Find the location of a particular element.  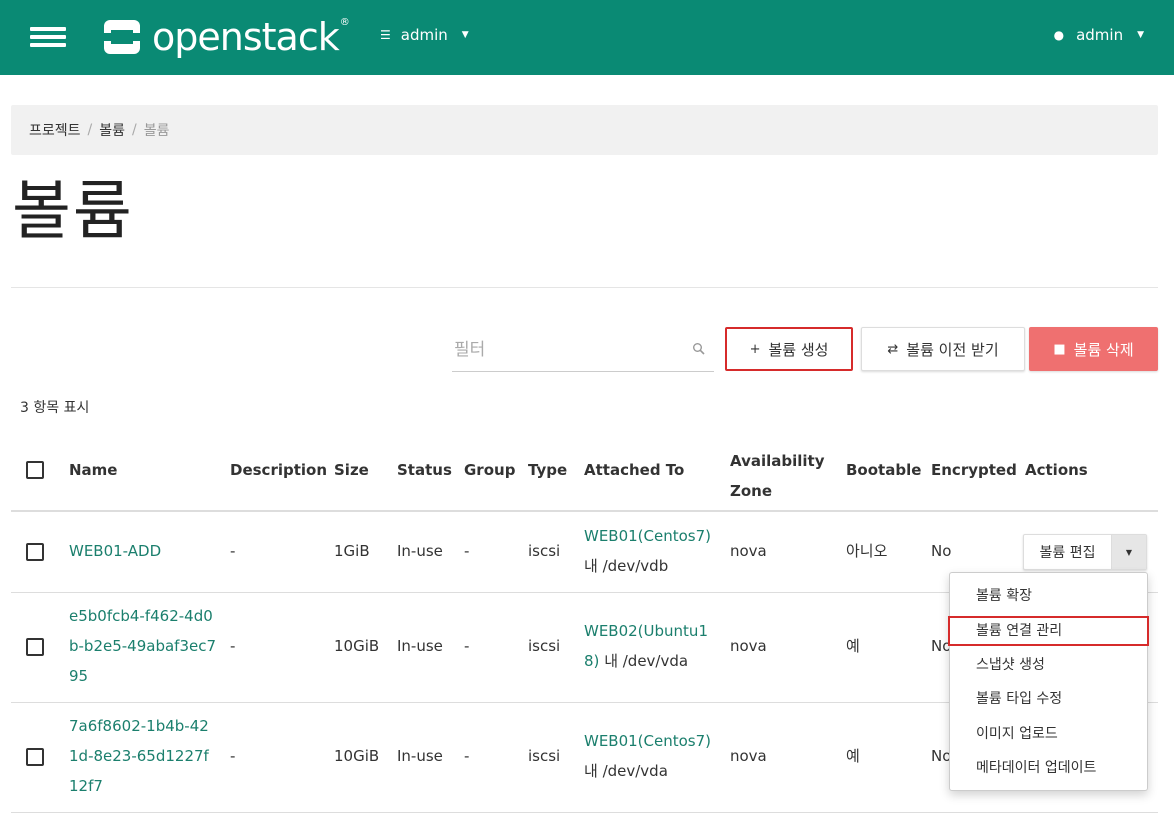

project-selector: ☰ admin ▼ is located at coordinates (424, 35).